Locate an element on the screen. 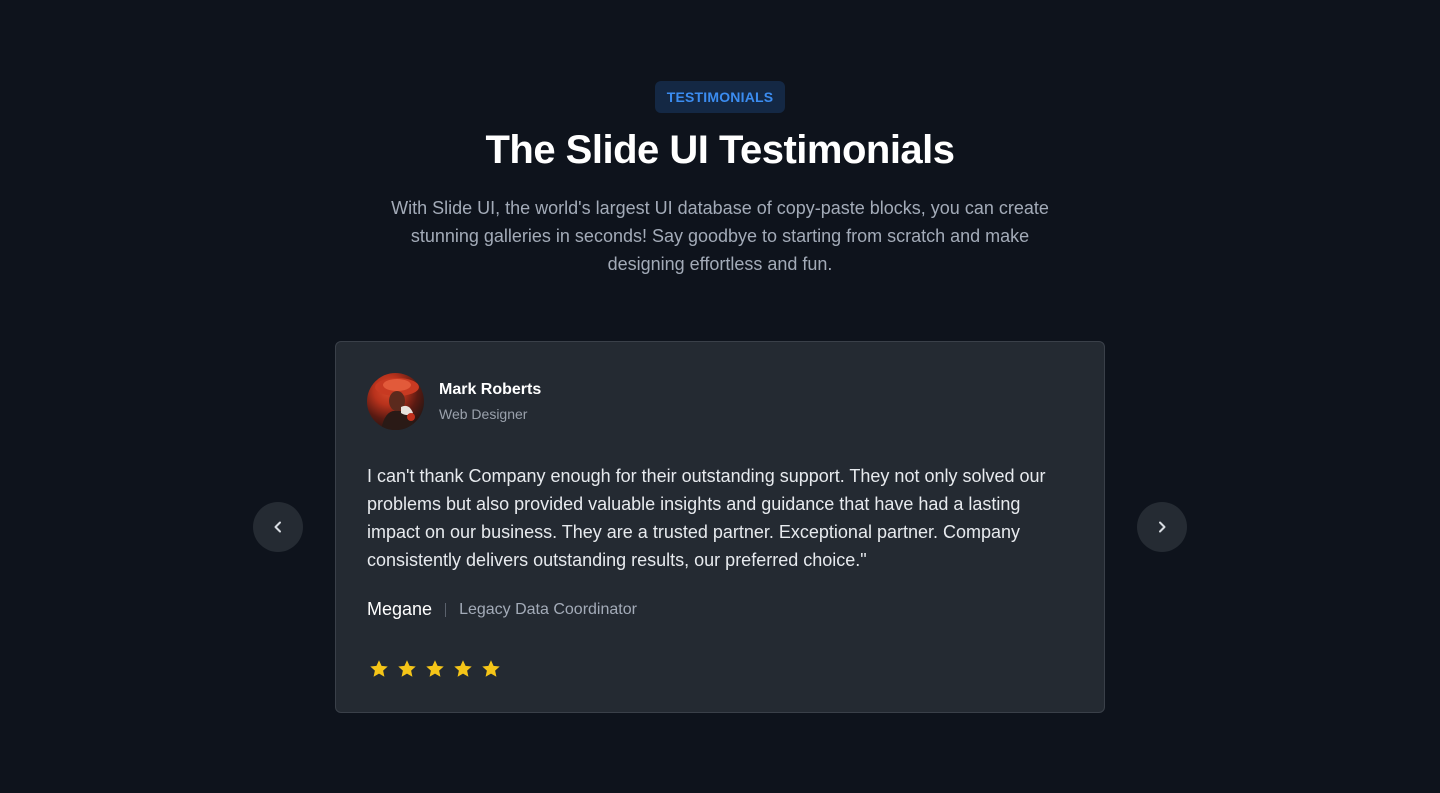 This screenshot has width=1440, height=793. section-title: The Slide UI Testimonials is located at coordinates (720, 150).